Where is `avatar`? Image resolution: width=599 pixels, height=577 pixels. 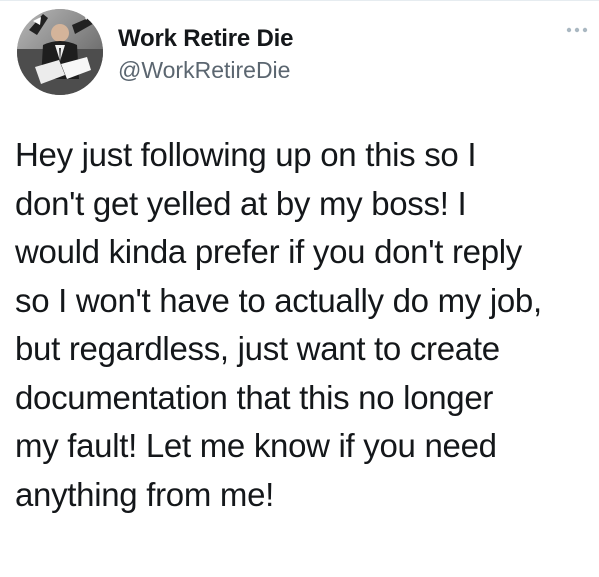 avatar is located at coordinates (60, 52).